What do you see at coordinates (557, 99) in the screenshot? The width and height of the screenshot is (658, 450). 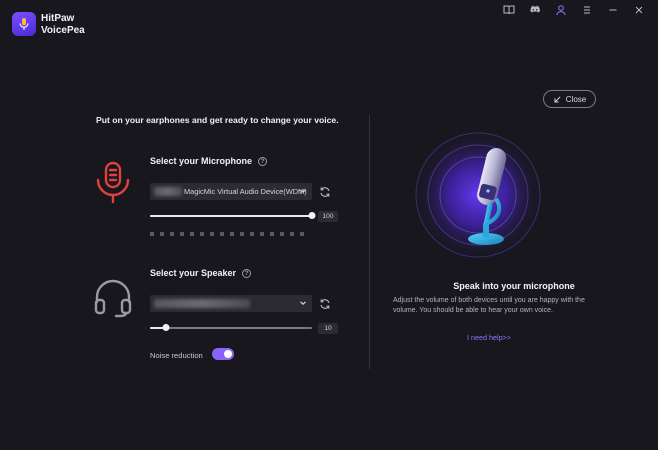 I see `arrow-down-left-icon` at bounding box center [557, 99].